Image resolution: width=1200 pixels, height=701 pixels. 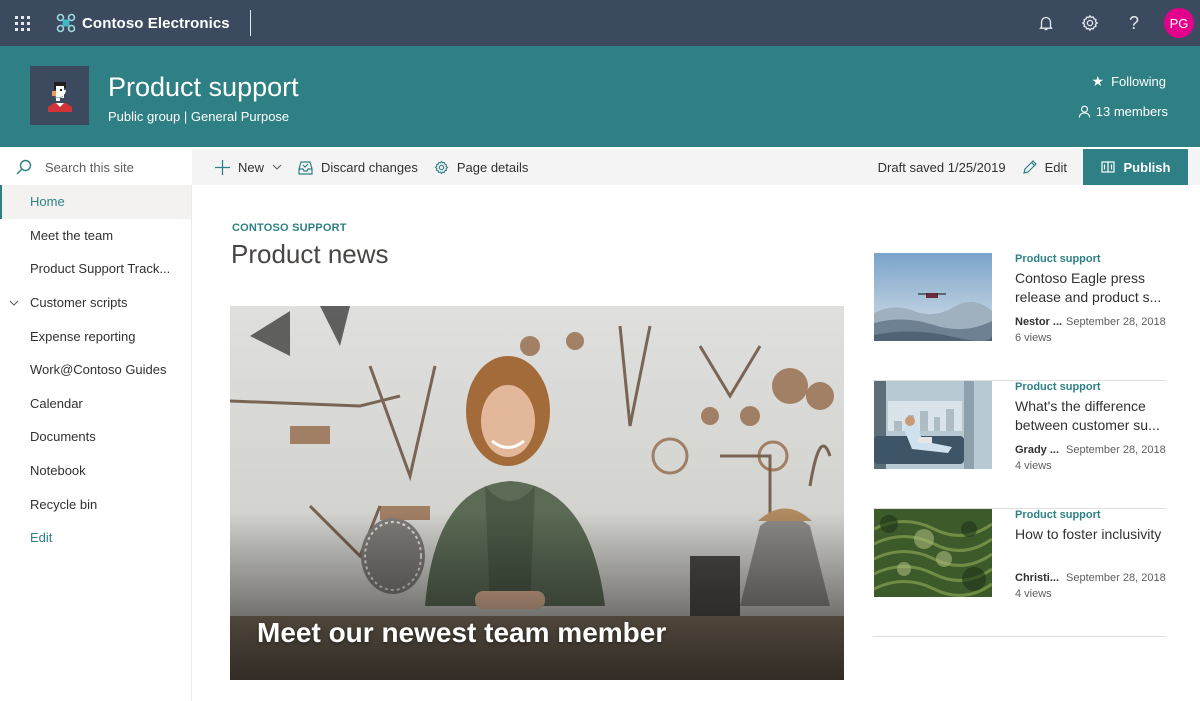 I want to click on site-search-input: Search this site, so click(x=96, y=167).